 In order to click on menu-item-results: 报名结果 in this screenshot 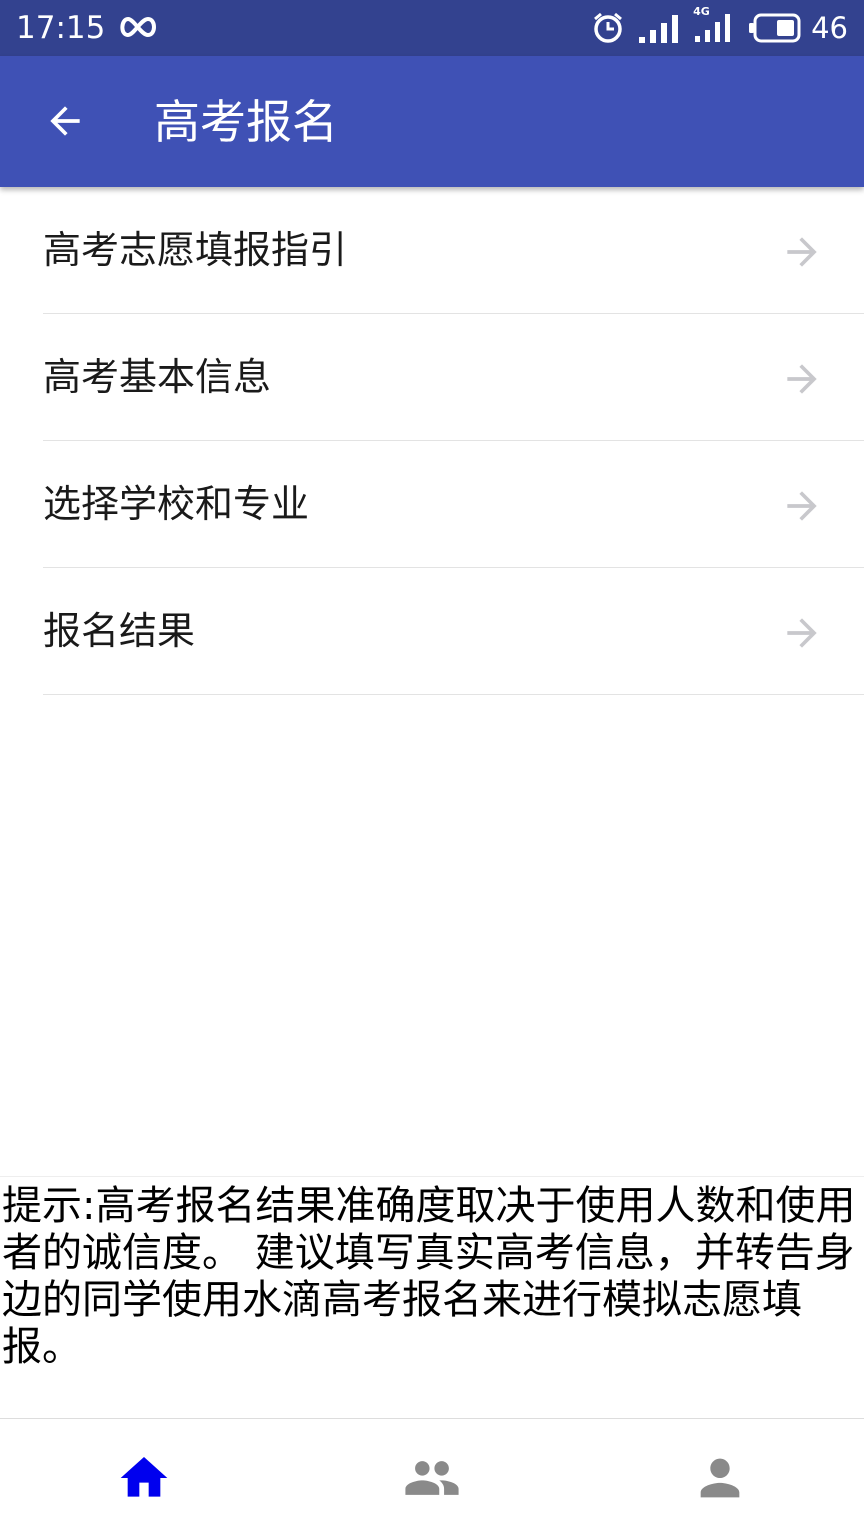, I will do `click(453, 631)`.